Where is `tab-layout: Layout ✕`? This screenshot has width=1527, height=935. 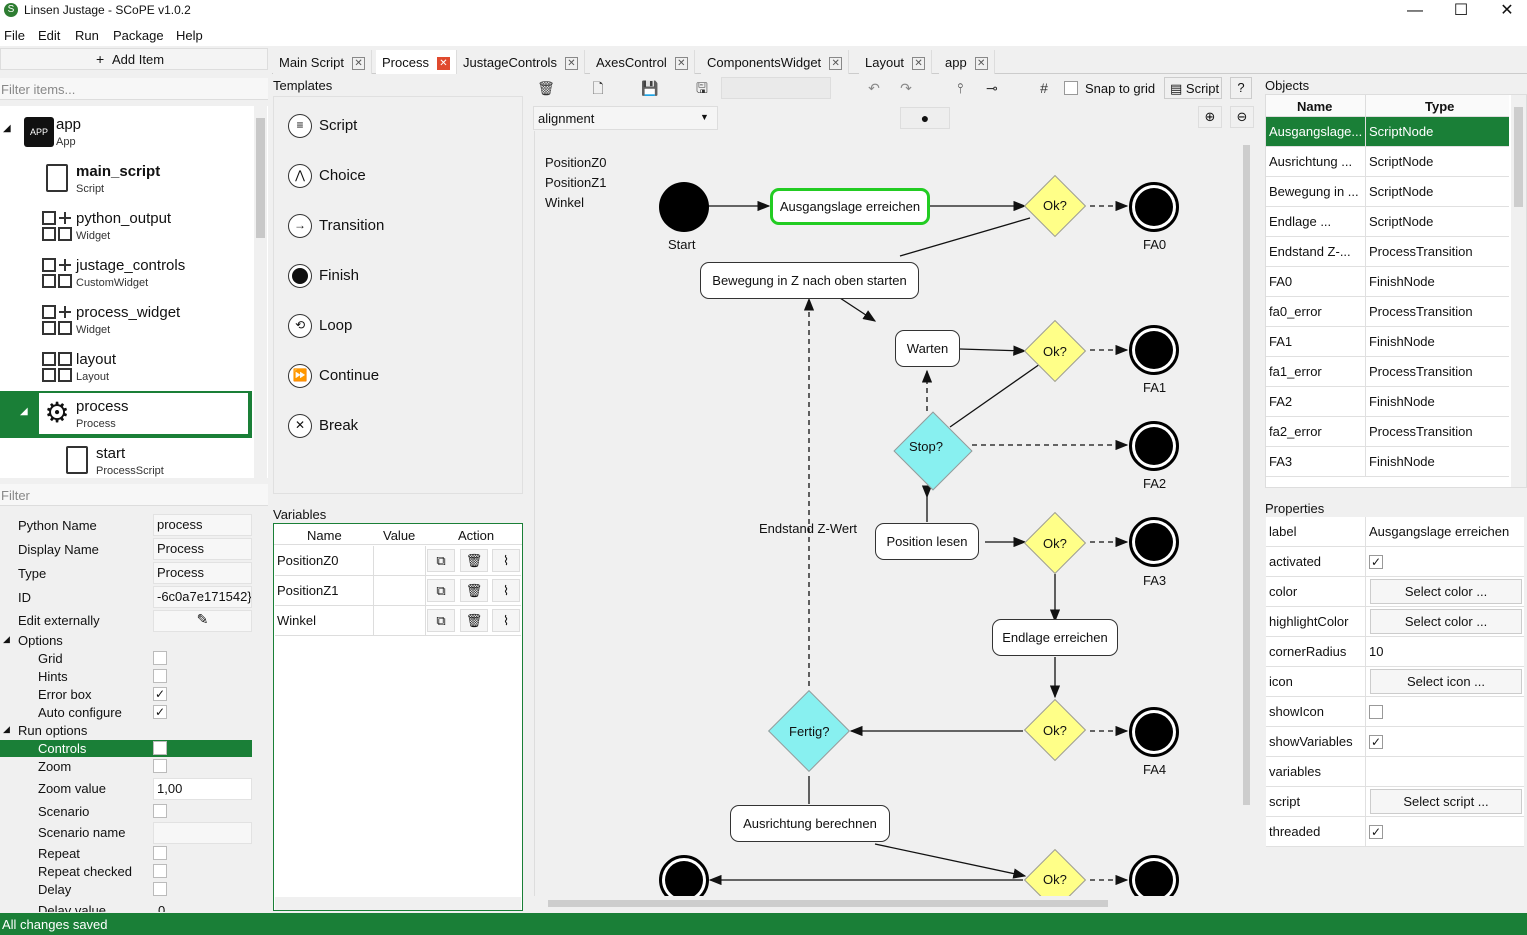 tab-layout: Layout ✕ is located at coordinates (896, 62).